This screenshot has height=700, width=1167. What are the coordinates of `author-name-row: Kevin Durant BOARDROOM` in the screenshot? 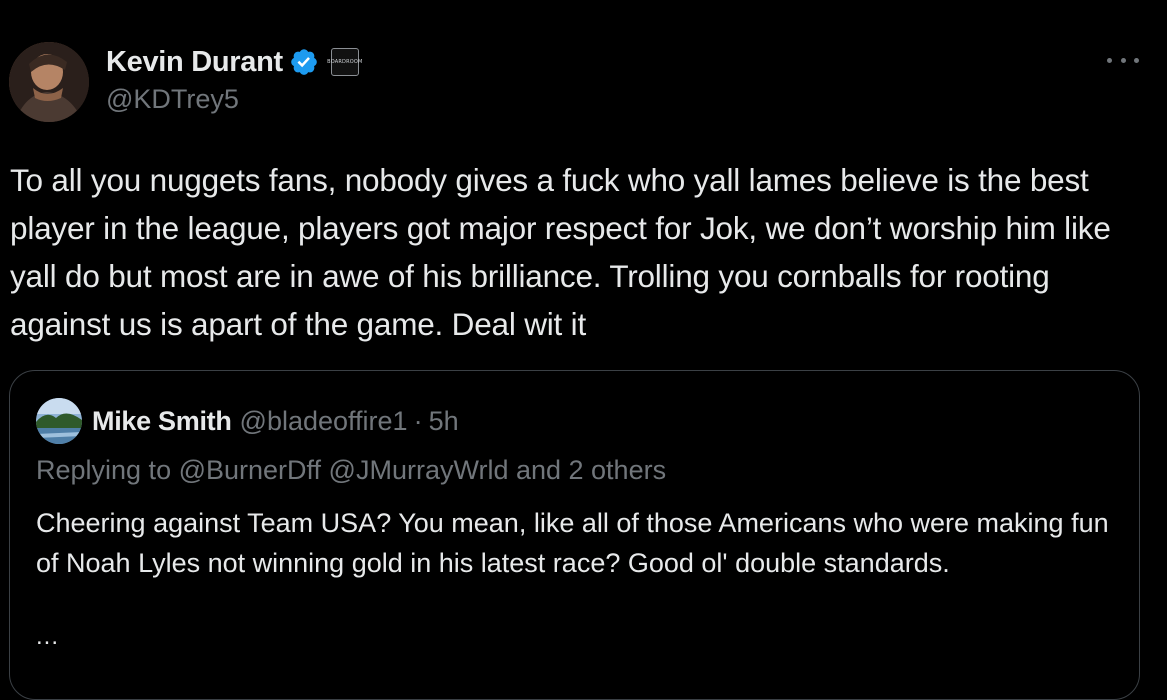 It's located at (234, 62).